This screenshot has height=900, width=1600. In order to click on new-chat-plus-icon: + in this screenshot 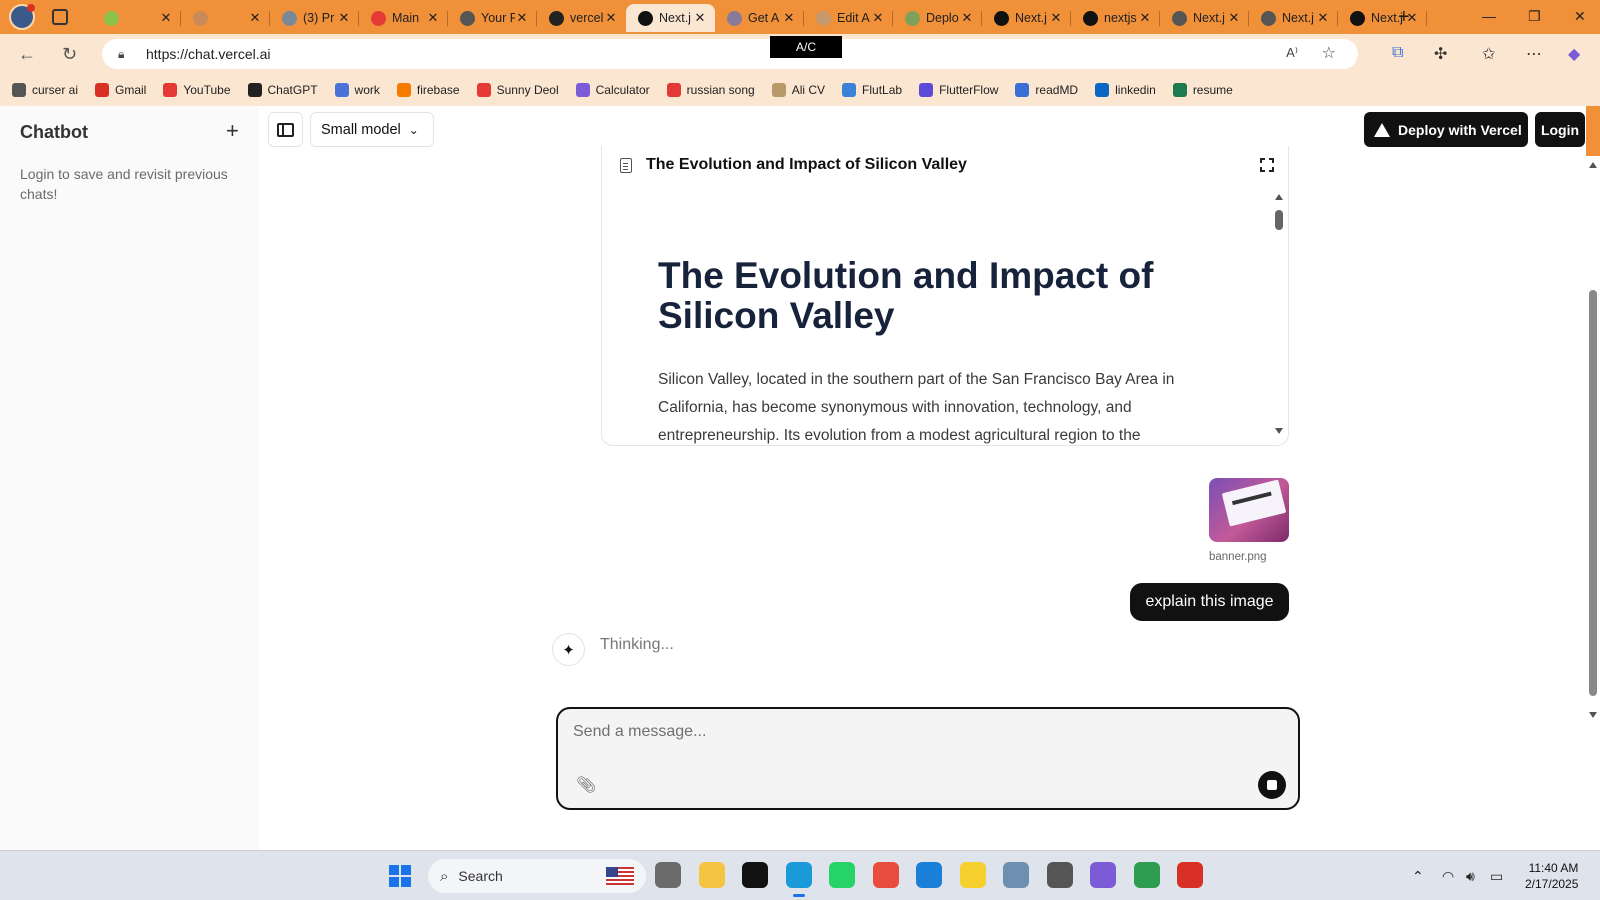, I will do `click(232, 131)`.